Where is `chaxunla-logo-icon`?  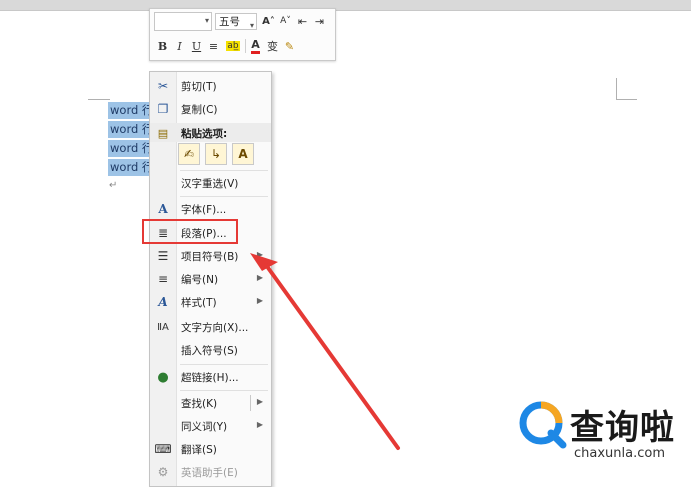
chaxunla-logo-icon is located at coordinates (543, 425).